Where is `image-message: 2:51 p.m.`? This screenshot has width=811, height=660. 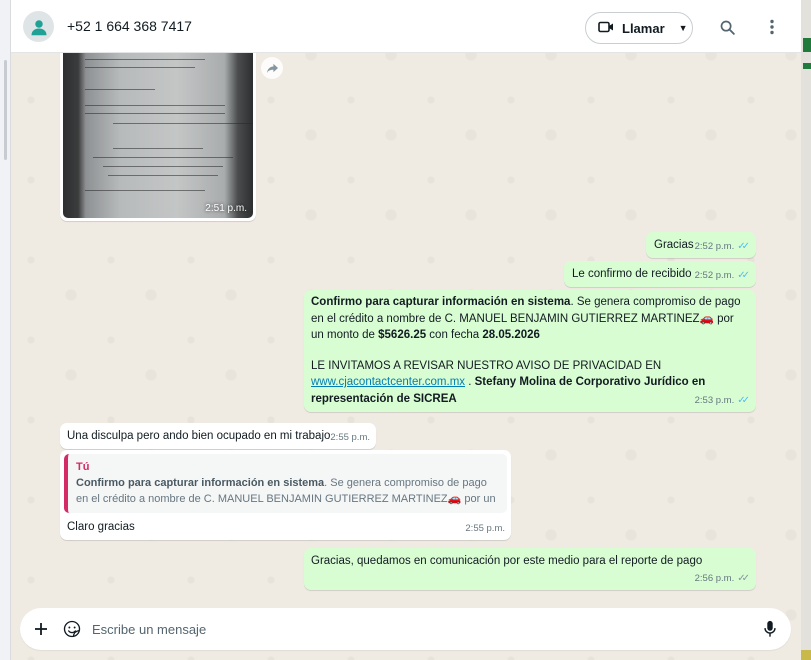 image-message: 2:51 p.m. is located at coordinates (158, 135).